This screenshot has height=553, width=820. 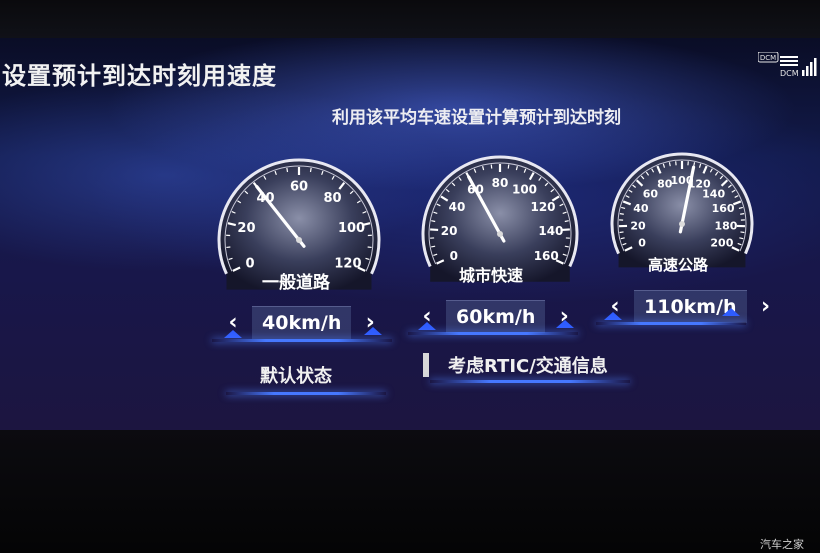 I want to click on gauge-major-tick, so click(x=434, y=230).